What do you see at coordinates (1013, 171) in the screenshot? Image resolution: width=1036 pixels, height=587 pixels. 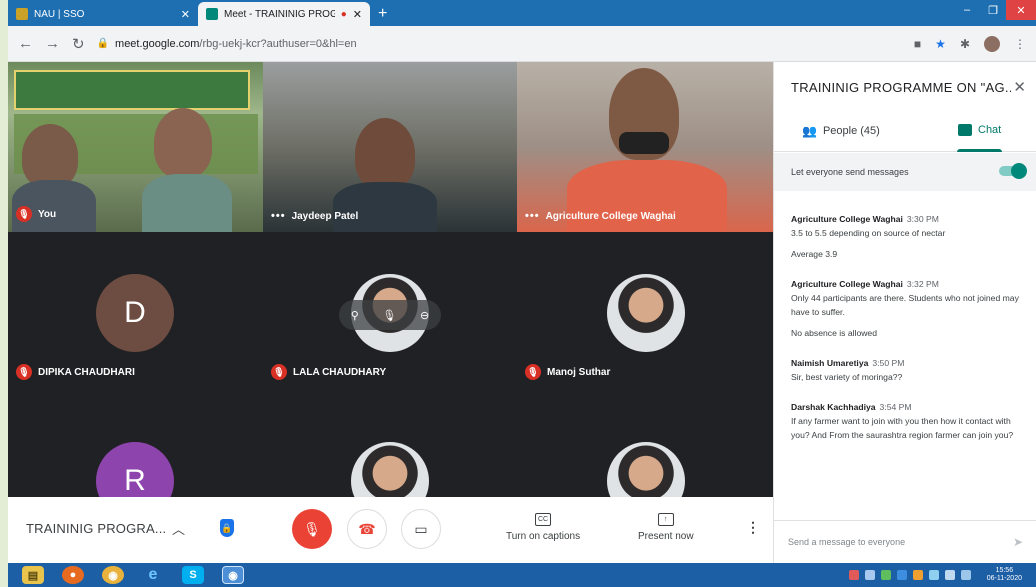 I see `let-everyone-toggle` at bounding box center [1013, 171].